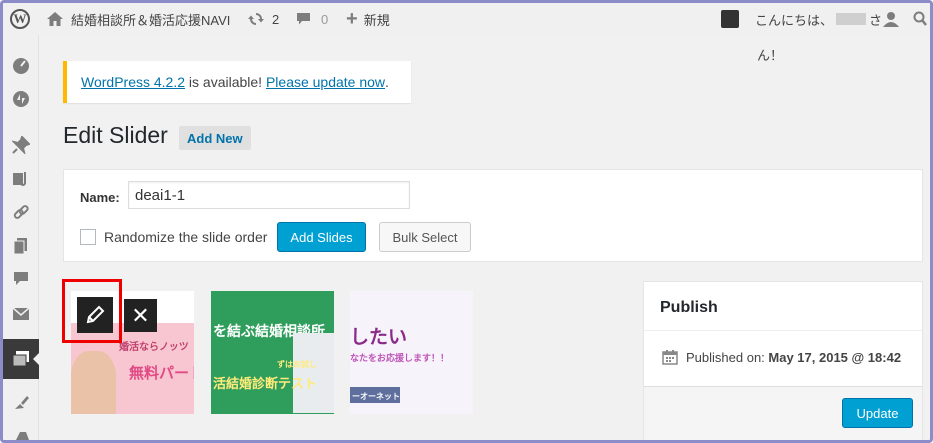 This screenshot has height=443, width=933. Describe the element at coordinates (303, 19) in the screenshot. I see `comment-icon` at that location.